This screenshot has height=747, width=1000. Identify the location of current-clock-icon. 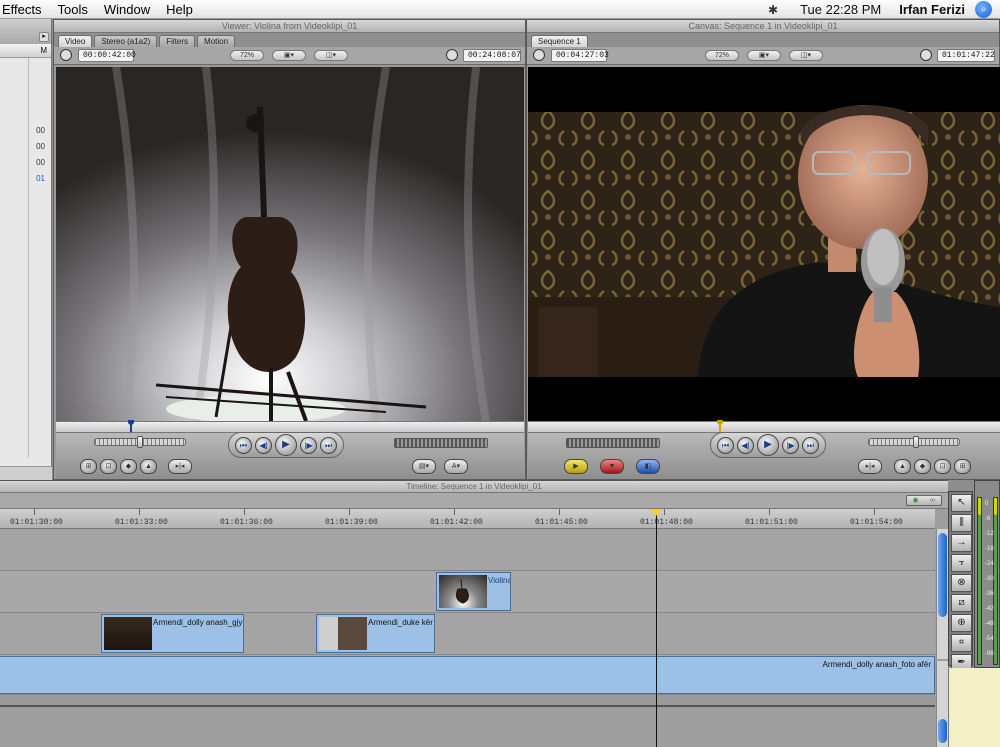
(926, 55).